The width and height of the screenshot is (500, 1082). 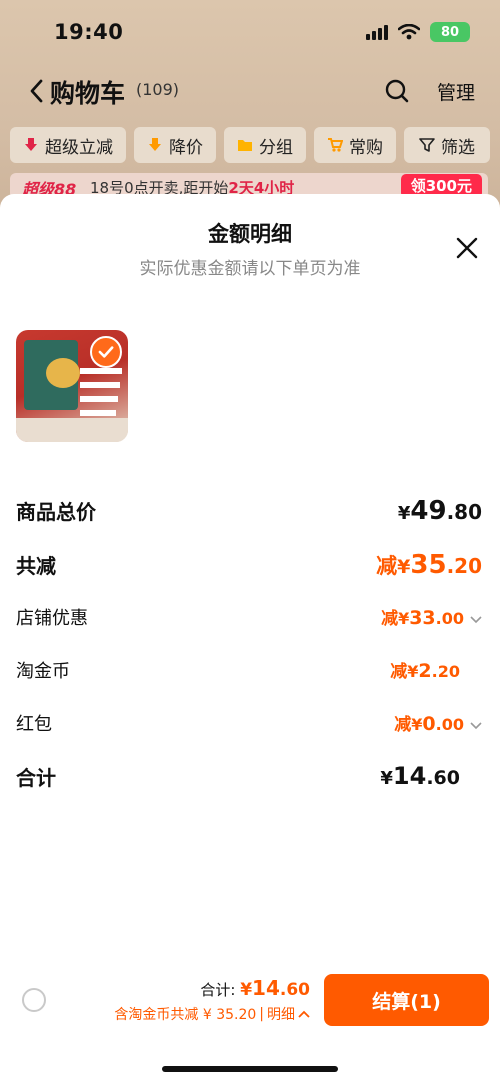 I want to click on saved-line: 含淘金币共减 ¥ 35.20 | 明细, so click(x=212, y=1014).